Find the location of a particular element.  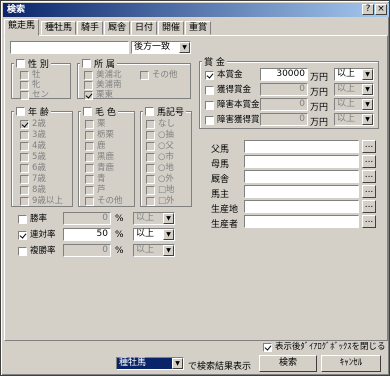

jump-earned-prize-input: 0 is located at coordinates (284, 119).